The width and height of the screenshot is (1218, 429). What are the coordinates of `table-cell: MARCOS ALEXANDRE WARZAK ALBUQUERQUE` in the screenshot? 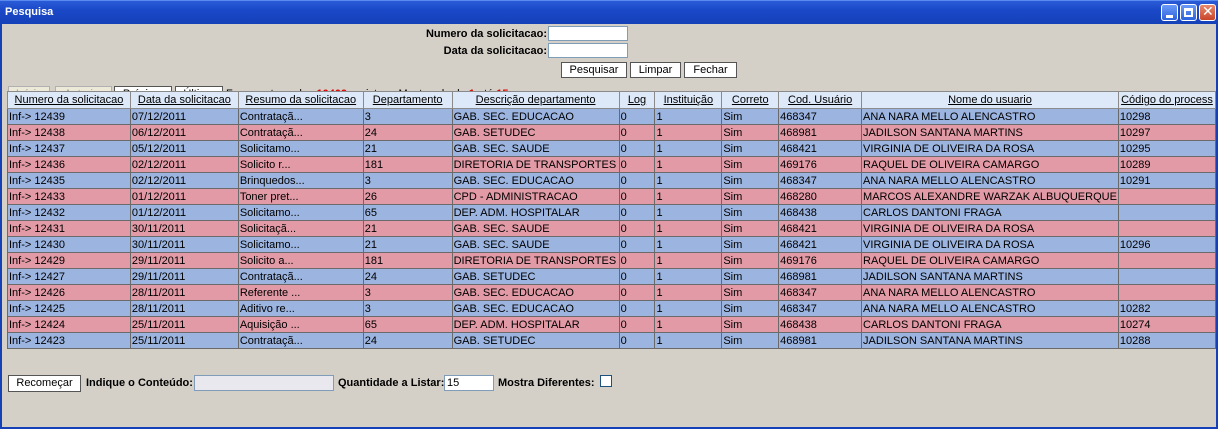 It's located at (990, 196).